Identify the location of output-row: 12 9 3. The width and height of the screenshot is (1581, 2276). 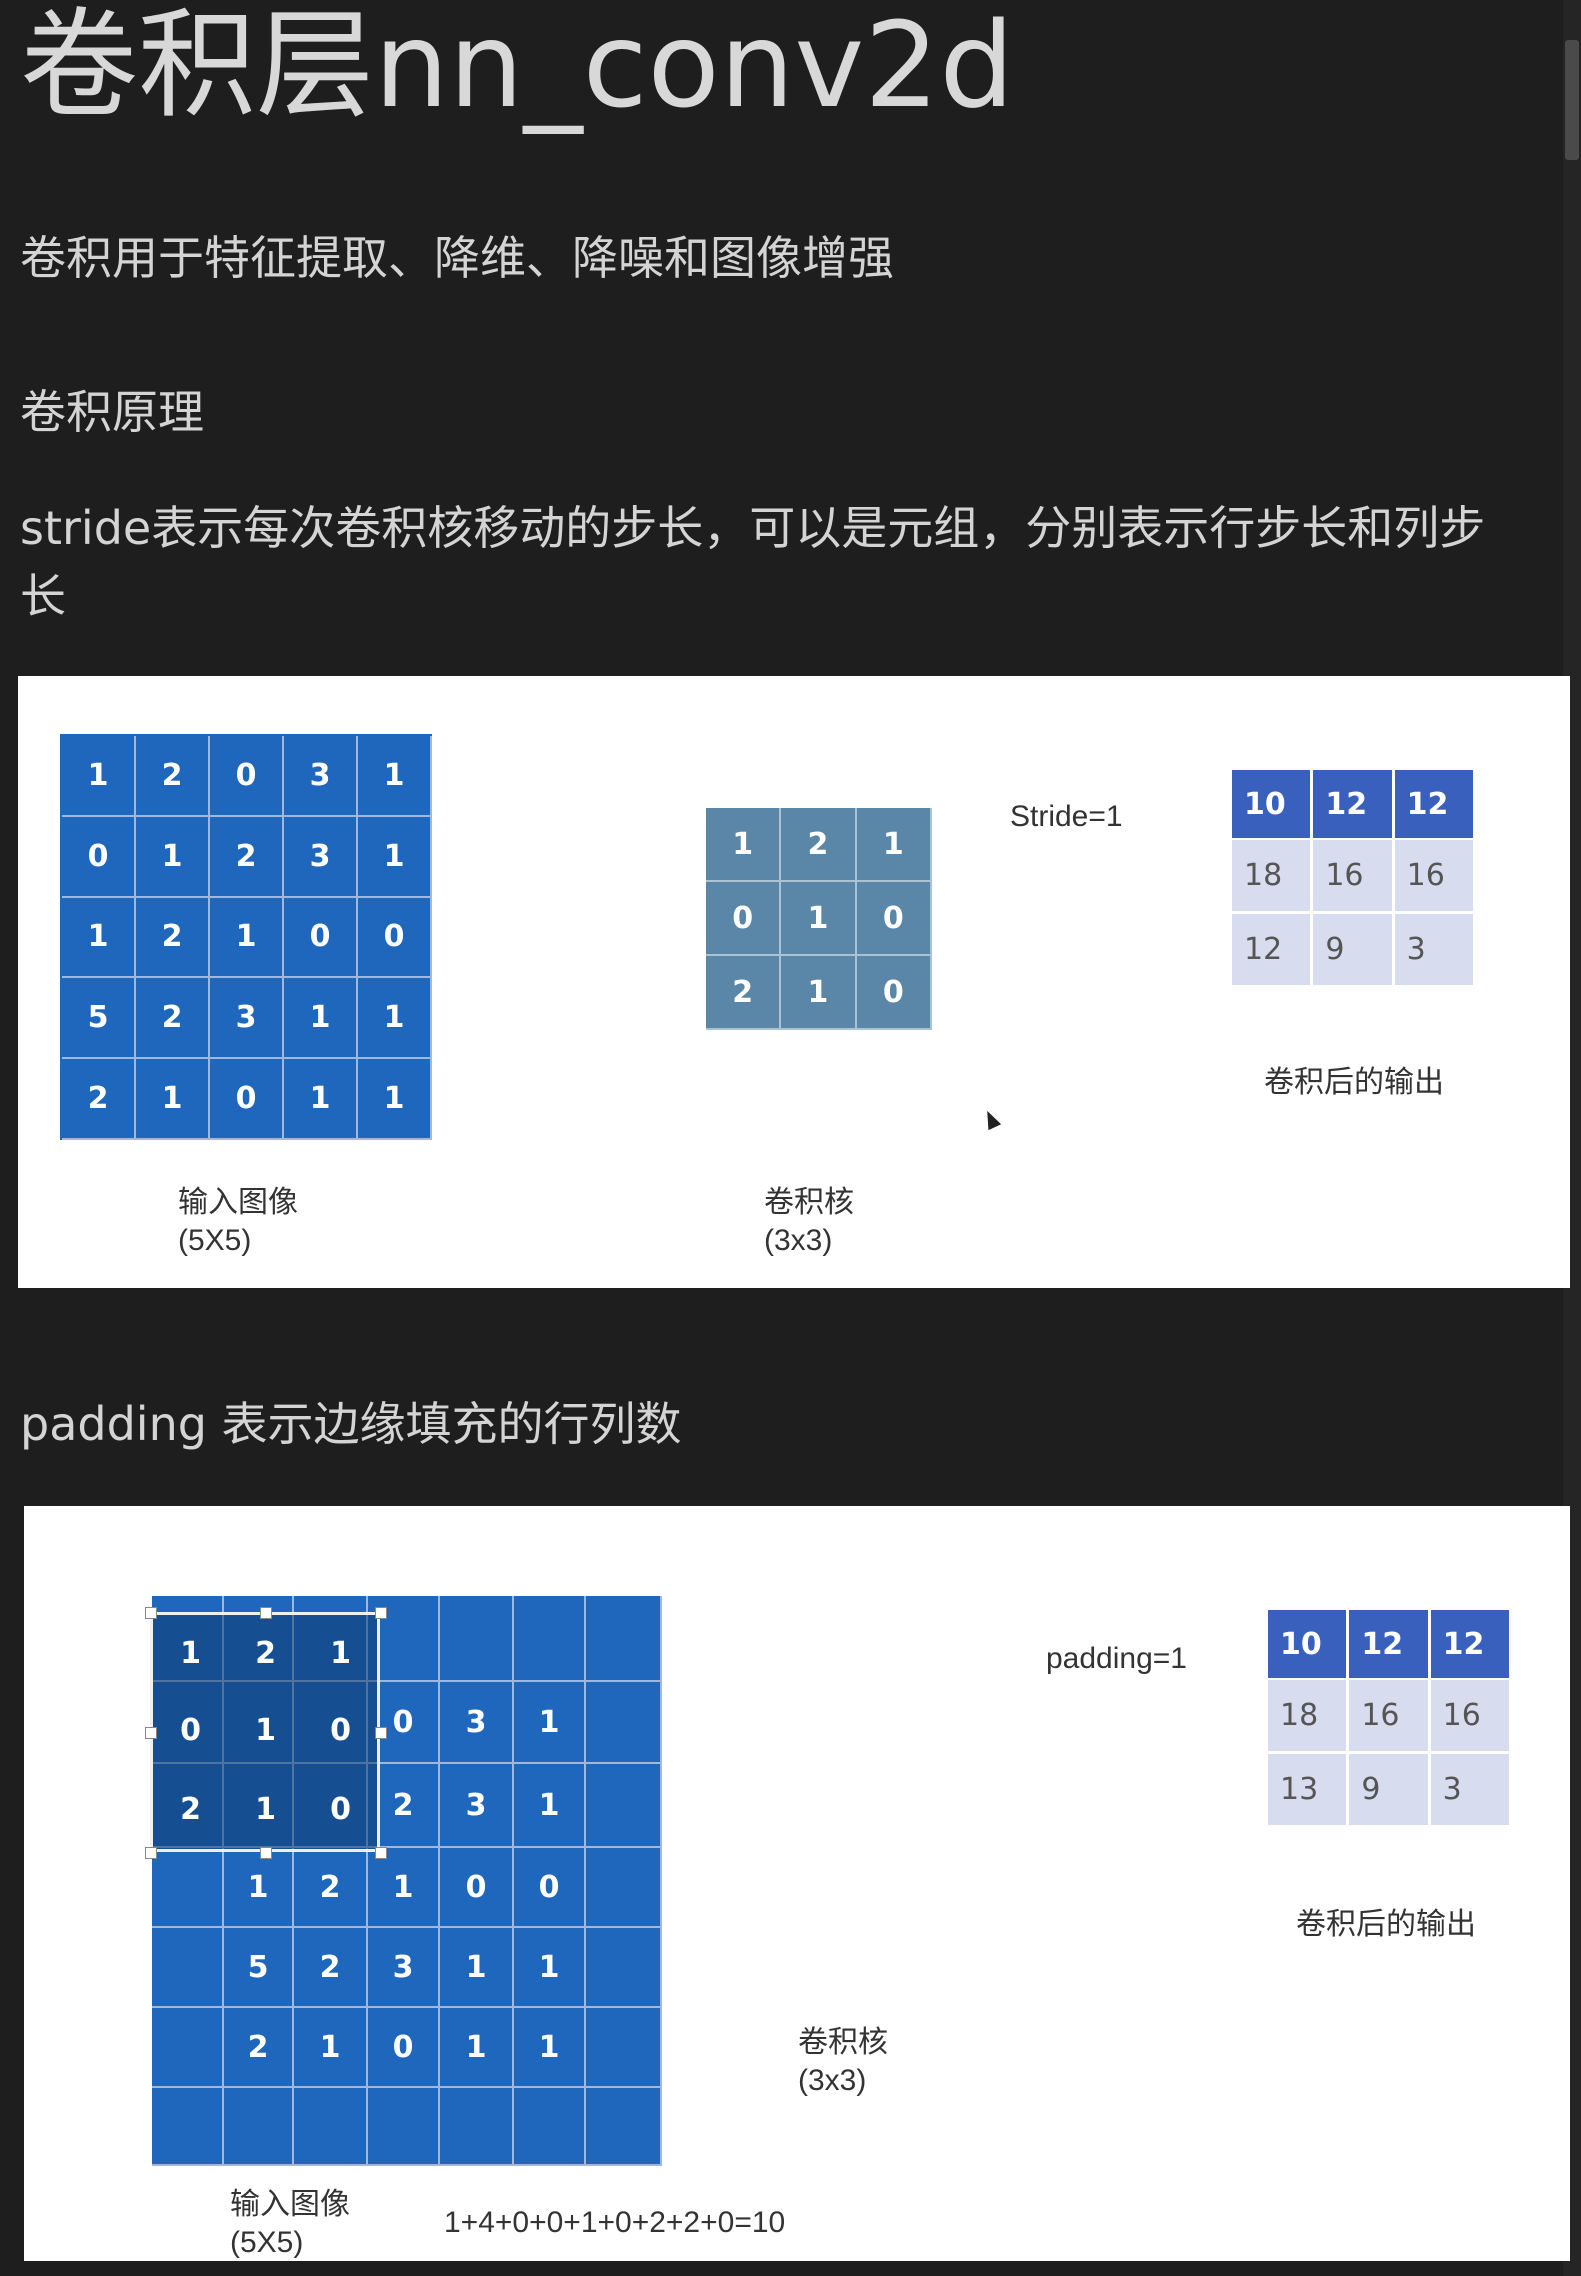
(1354, 951).